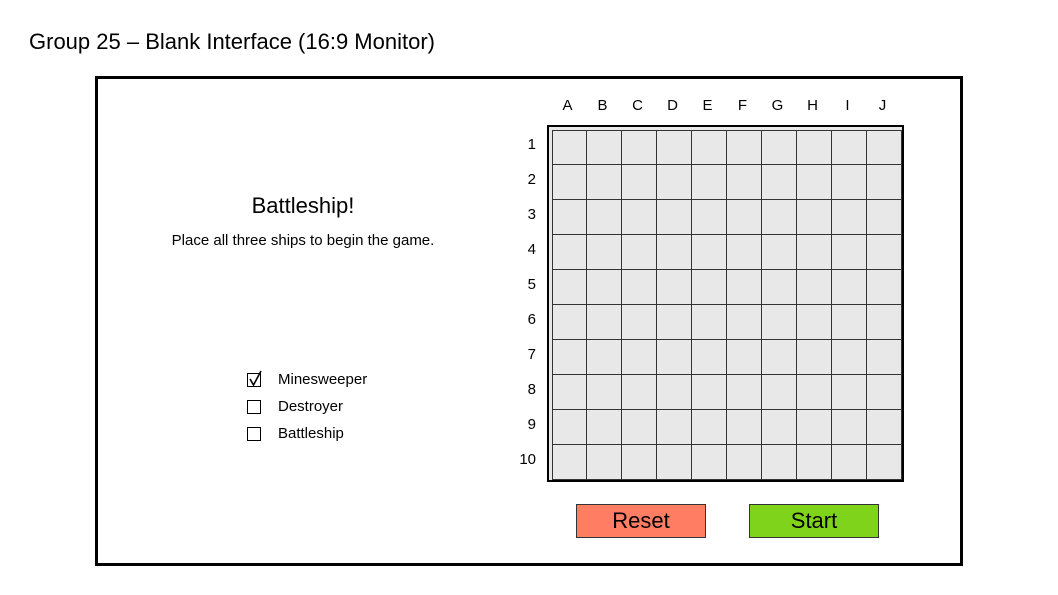 This screenshot has width=1058, height=595. Describe the element at coordinates (307, 379) in the screenshot. I see `ship-item-minesweeper: Minesweeper` at that location.